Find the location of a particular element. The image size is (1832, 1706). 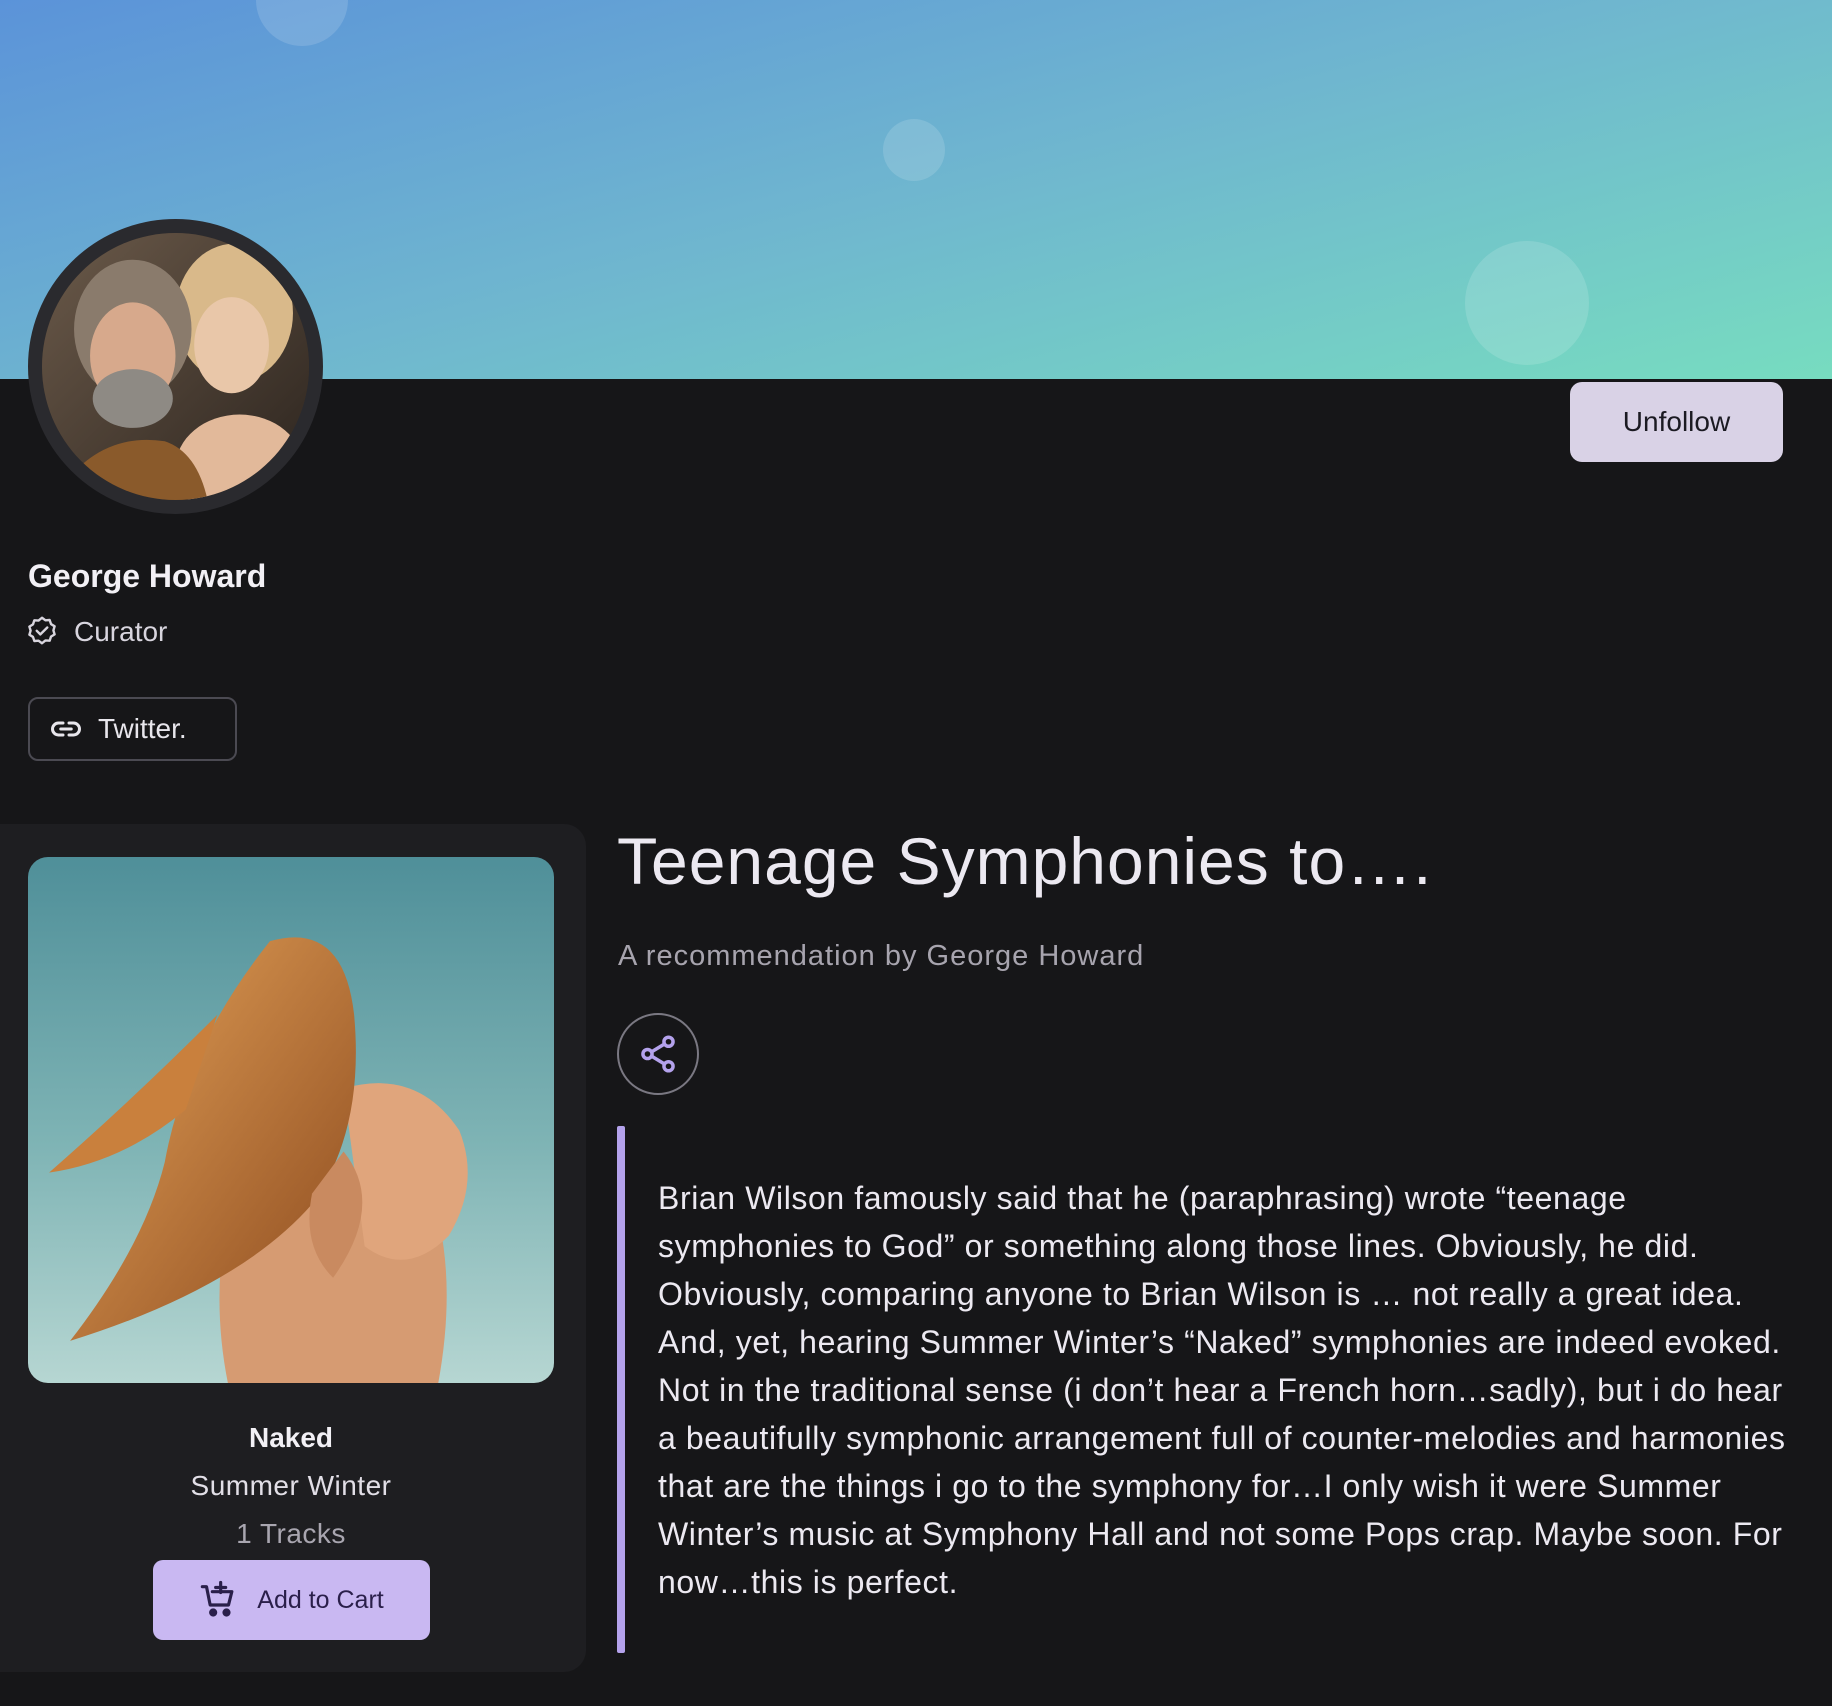

recommendation-title: Teenage Symphonies to…. is located at coordinates (1025, 861).